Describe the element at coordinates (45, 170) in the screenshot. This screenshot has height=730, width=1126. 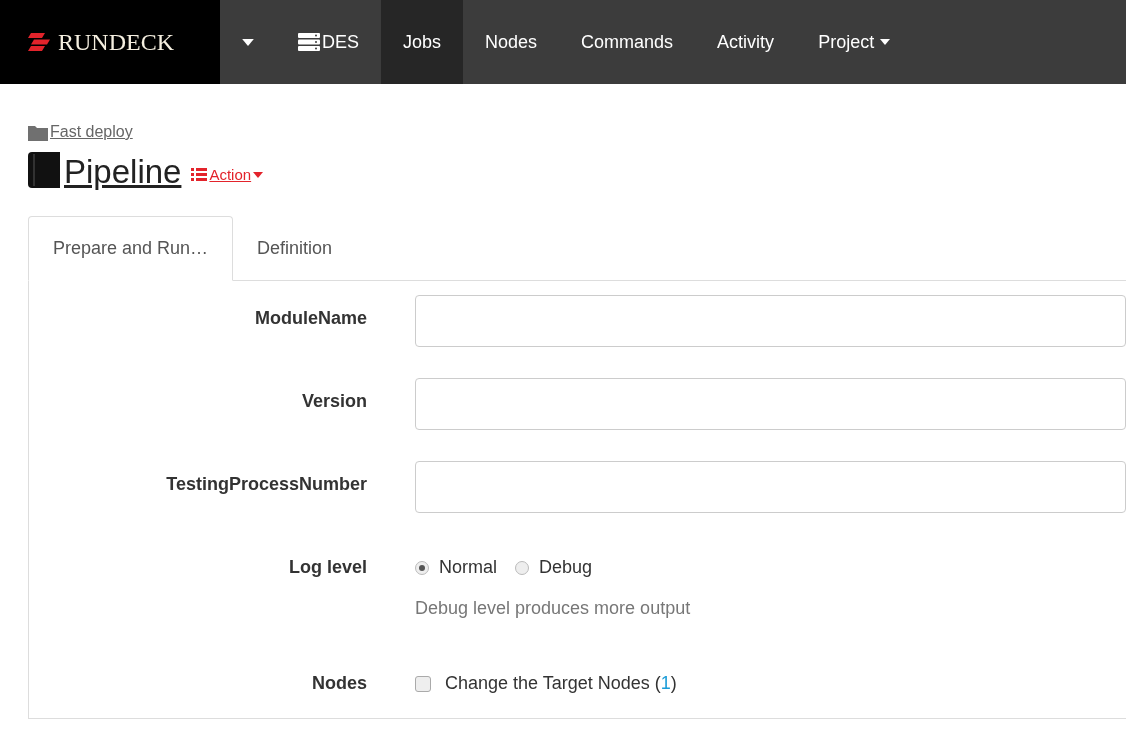
I see `book-icon` at that location.